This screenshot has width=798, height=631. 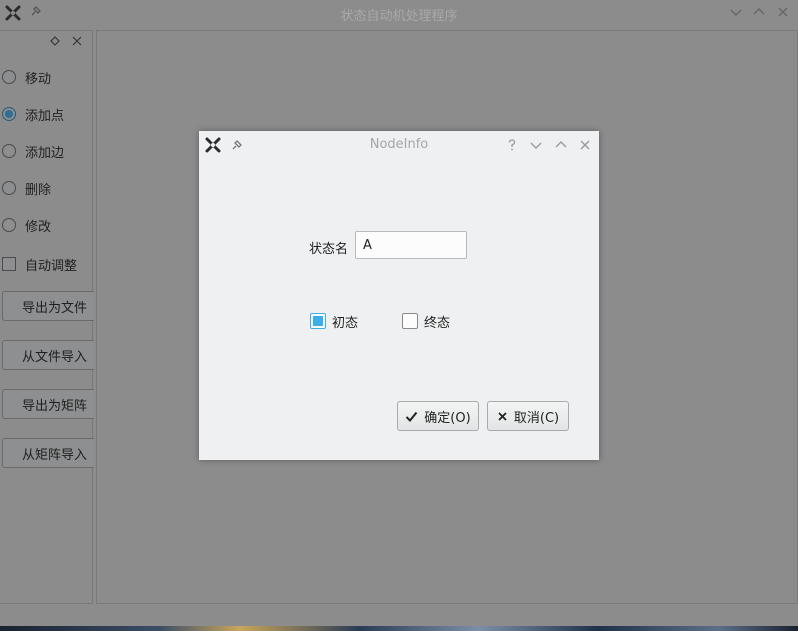 I want to click on cancel-button: 取消(C), so click(x=528, y=416).